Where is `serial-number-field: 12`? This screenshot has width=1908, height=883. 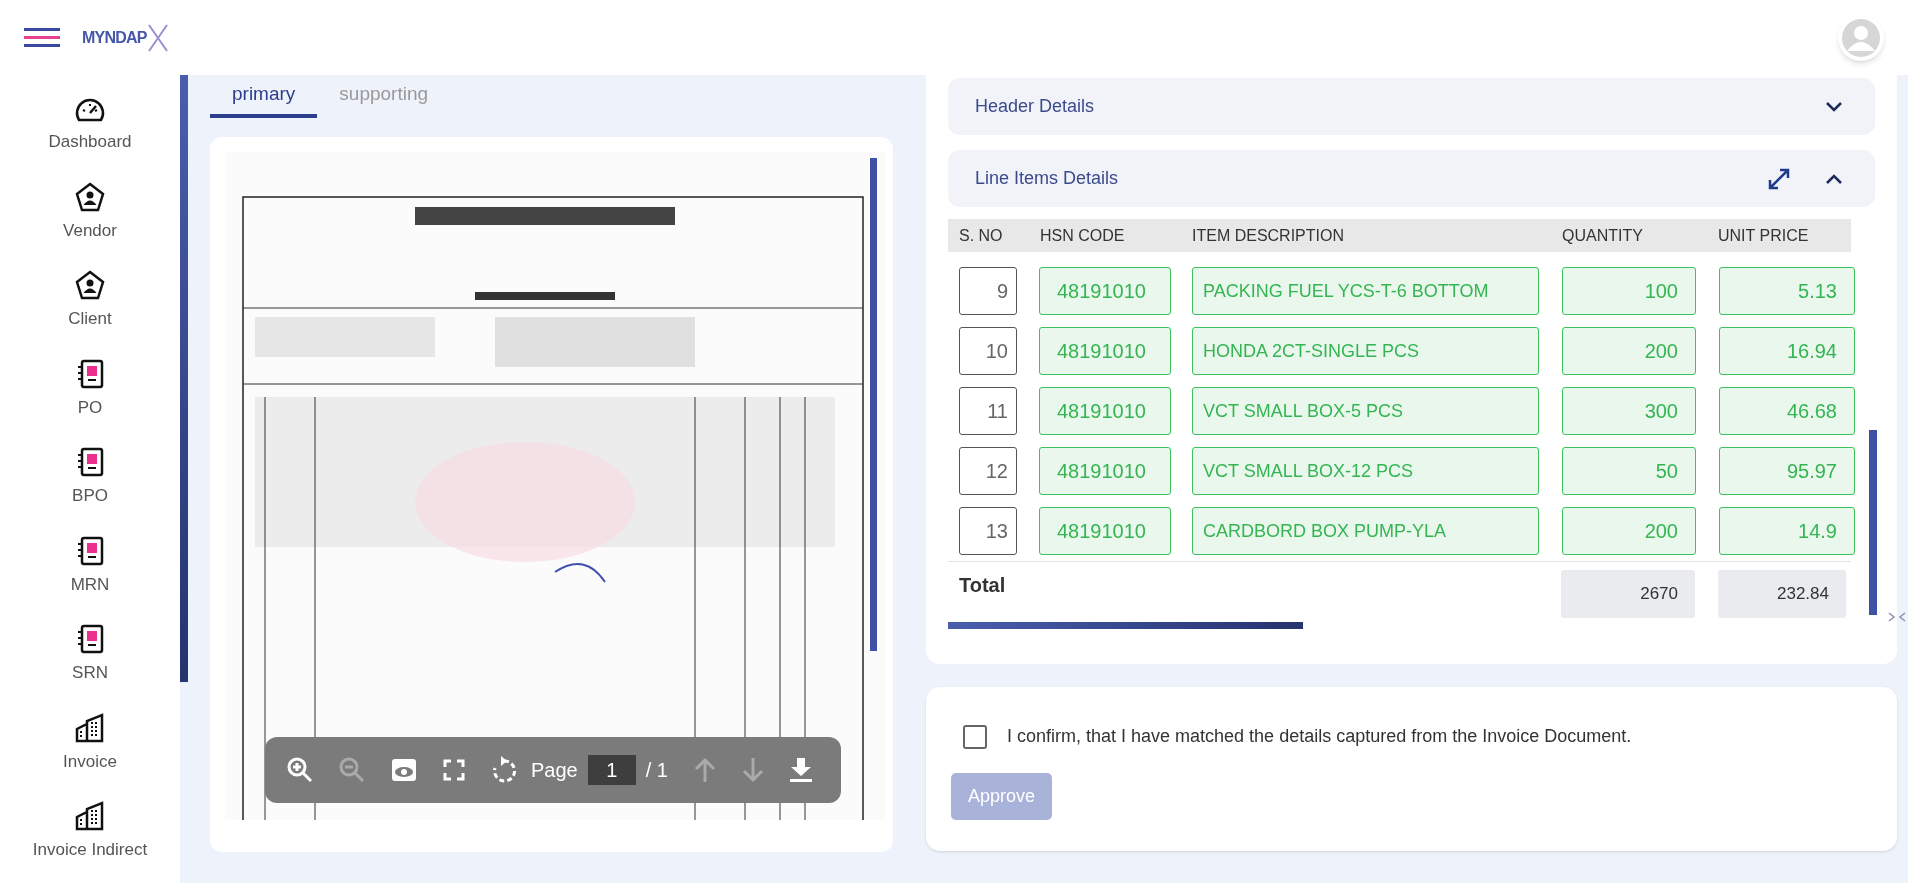 serial-number-field: 12 is located at coordinates (988, 471).